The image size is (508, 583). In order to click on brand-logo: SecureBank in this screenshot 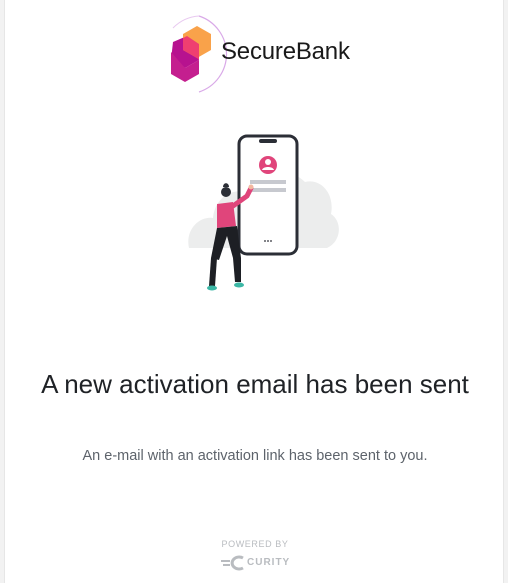, I will do `click(263, 54)`.